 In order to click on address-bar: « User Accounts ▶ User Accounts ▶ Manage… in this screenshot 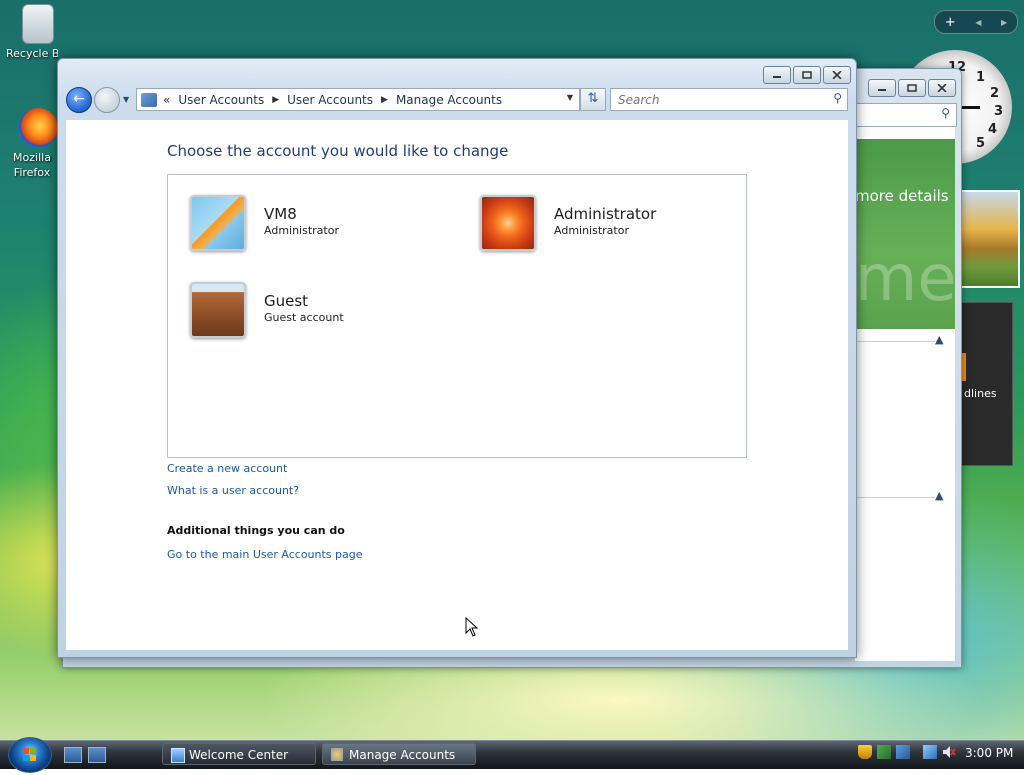, I will do `click(358, 99)`.